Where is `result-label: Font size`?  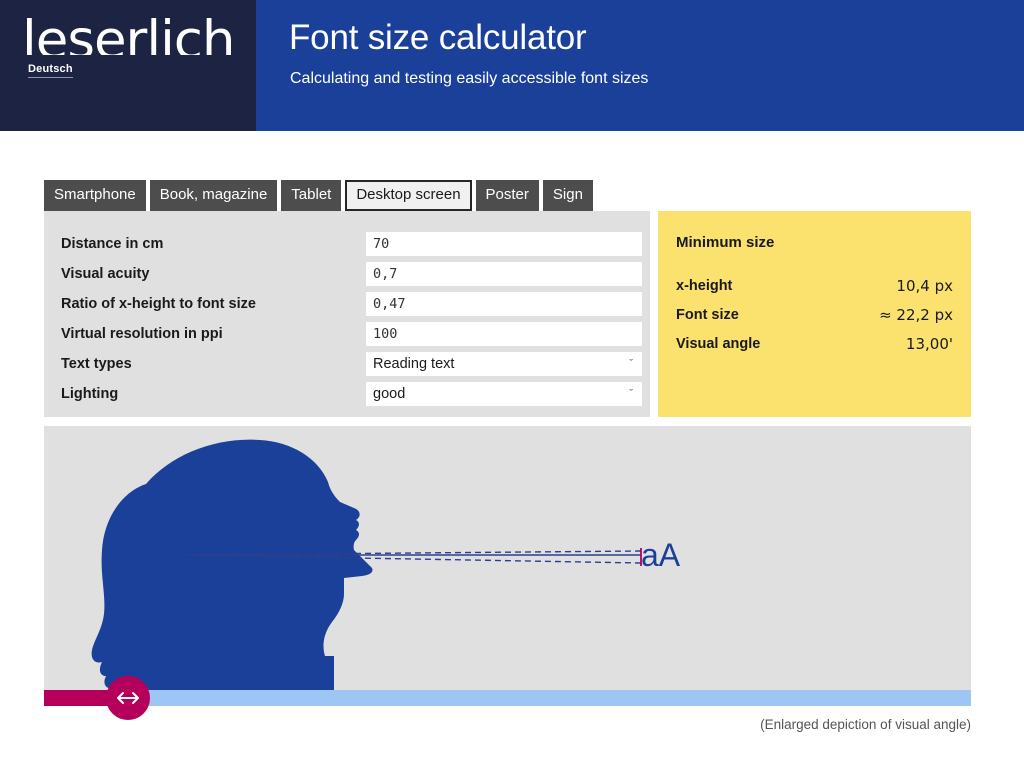
result-label: Font size is located at coordinates (707, 315).